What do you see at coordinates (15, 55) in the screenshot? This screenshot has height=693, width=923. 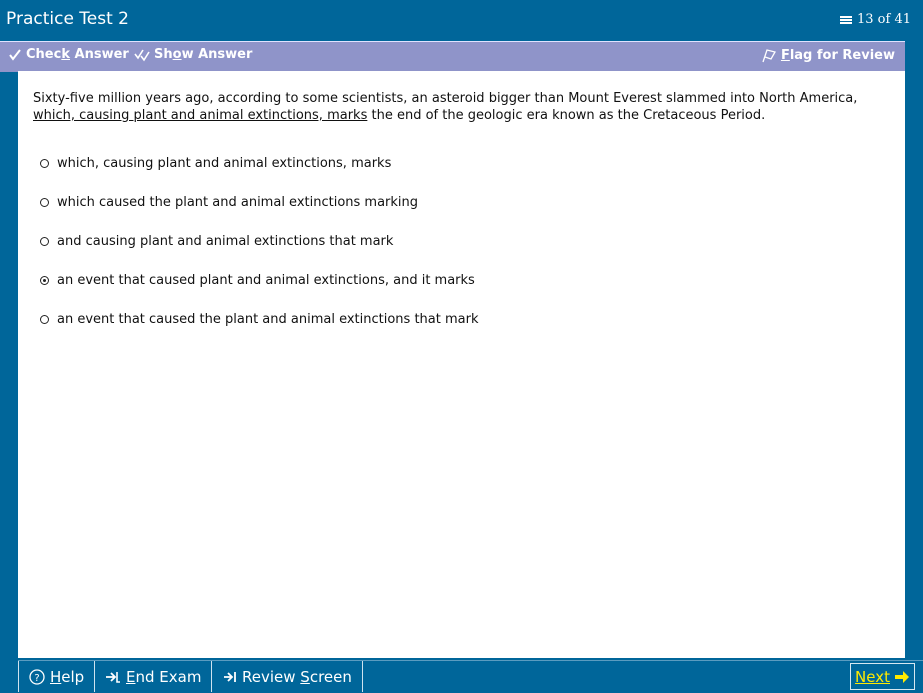 I see `check-answer-icon` at bounding box center [15, 55].